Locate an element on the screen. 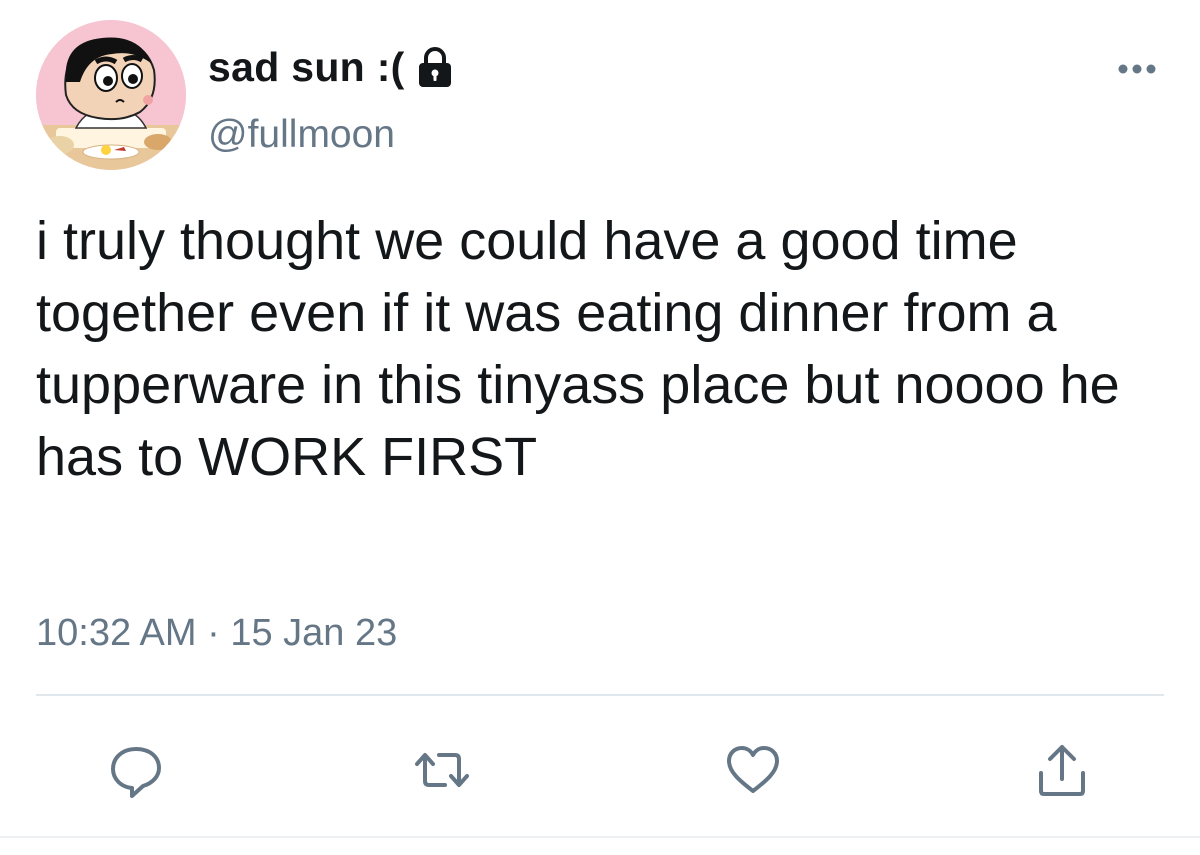  tweet-date: 15 Jan 23 is located at coordinates (313, 633).